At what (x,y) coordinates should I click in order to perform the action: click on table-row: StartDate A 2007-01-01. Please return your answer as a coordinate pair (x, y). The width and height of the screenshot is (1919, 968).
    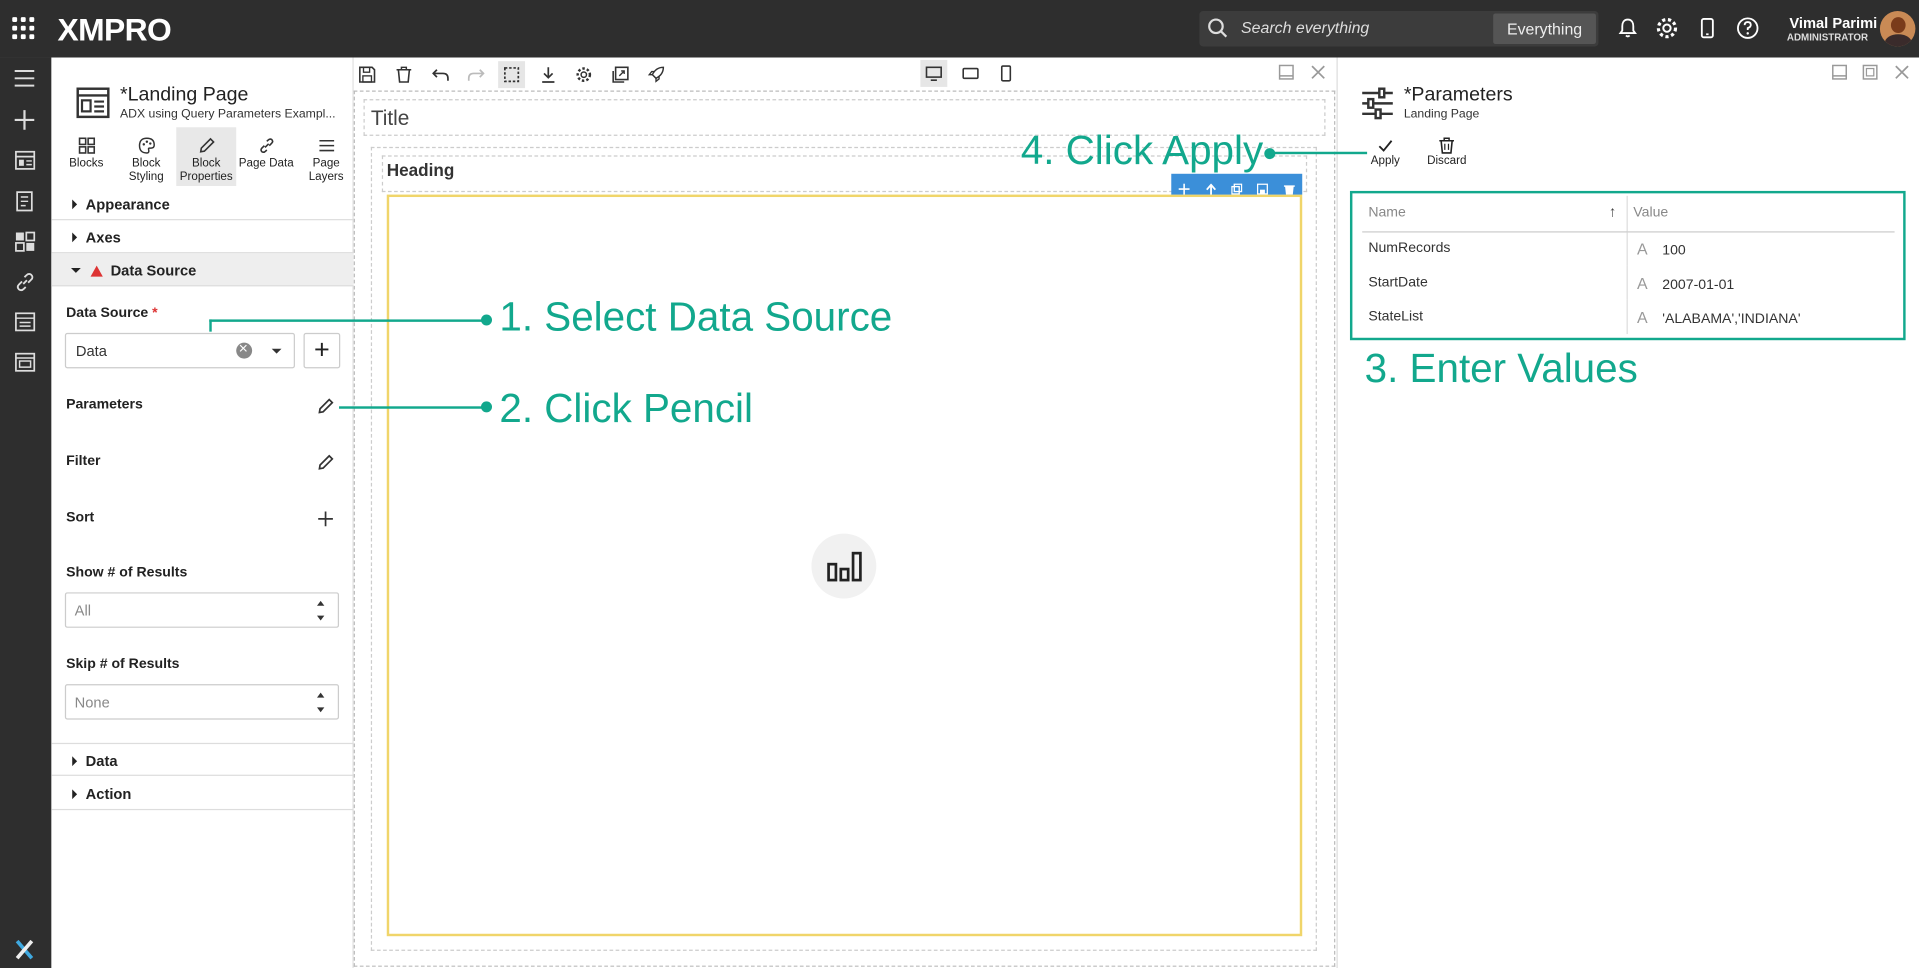
    Looking at the image, I should click on (1628, 282).